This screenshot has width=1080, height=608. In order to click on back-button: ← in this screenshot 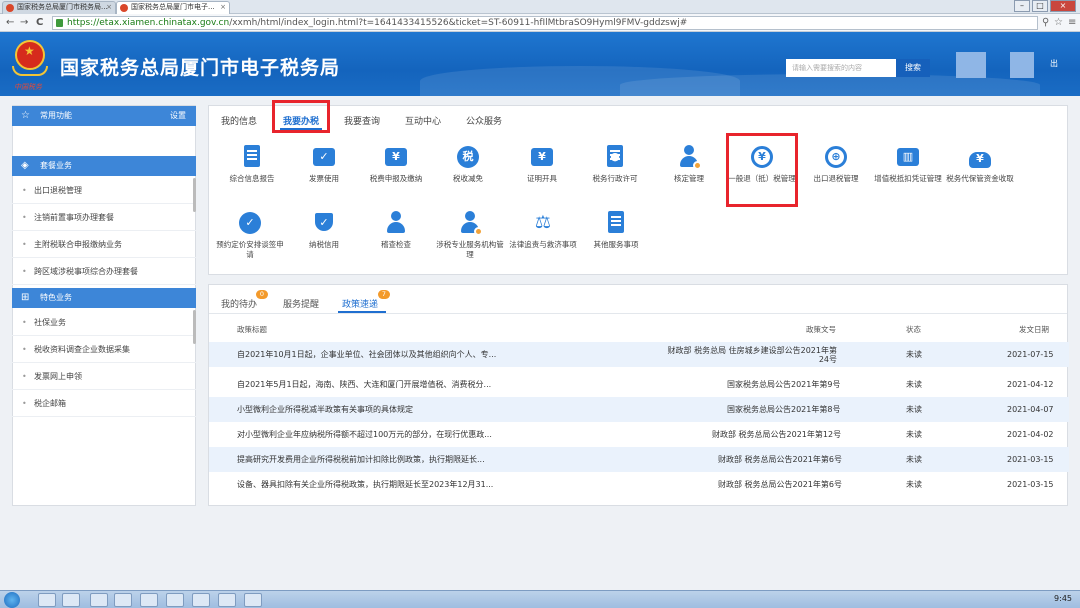, I will do `click(10, 23)`.